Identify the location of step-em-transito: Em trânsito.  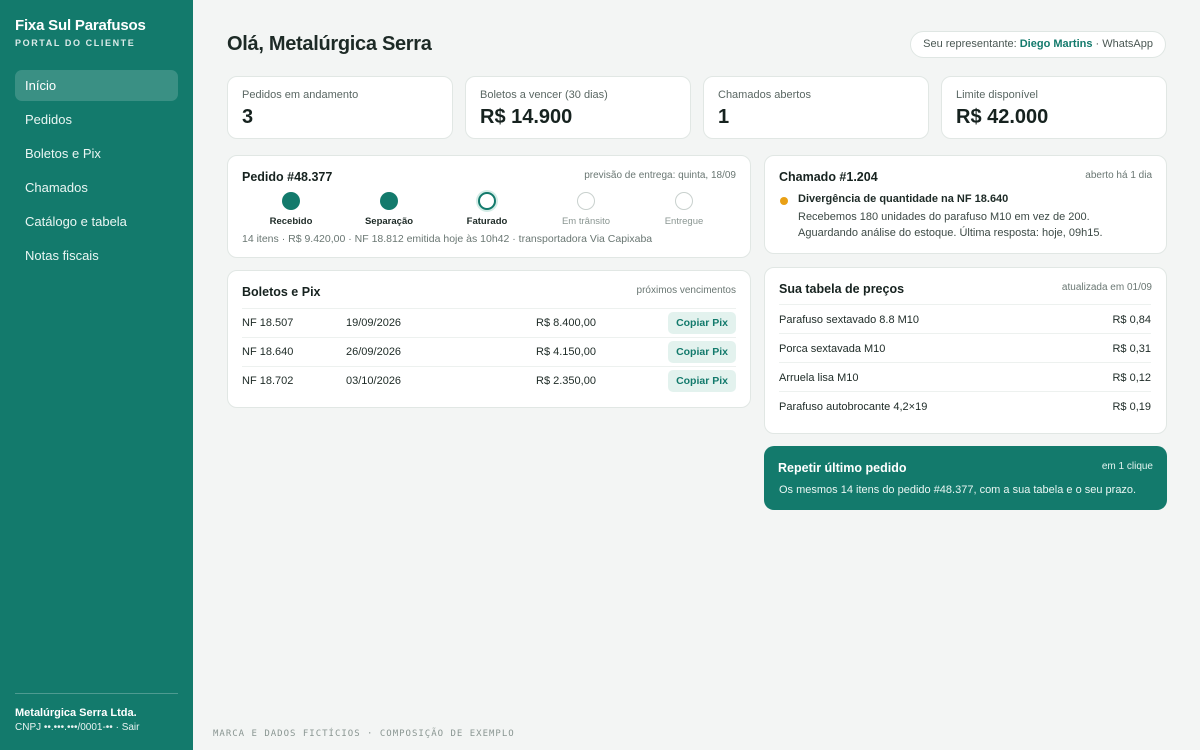
(586, 209).